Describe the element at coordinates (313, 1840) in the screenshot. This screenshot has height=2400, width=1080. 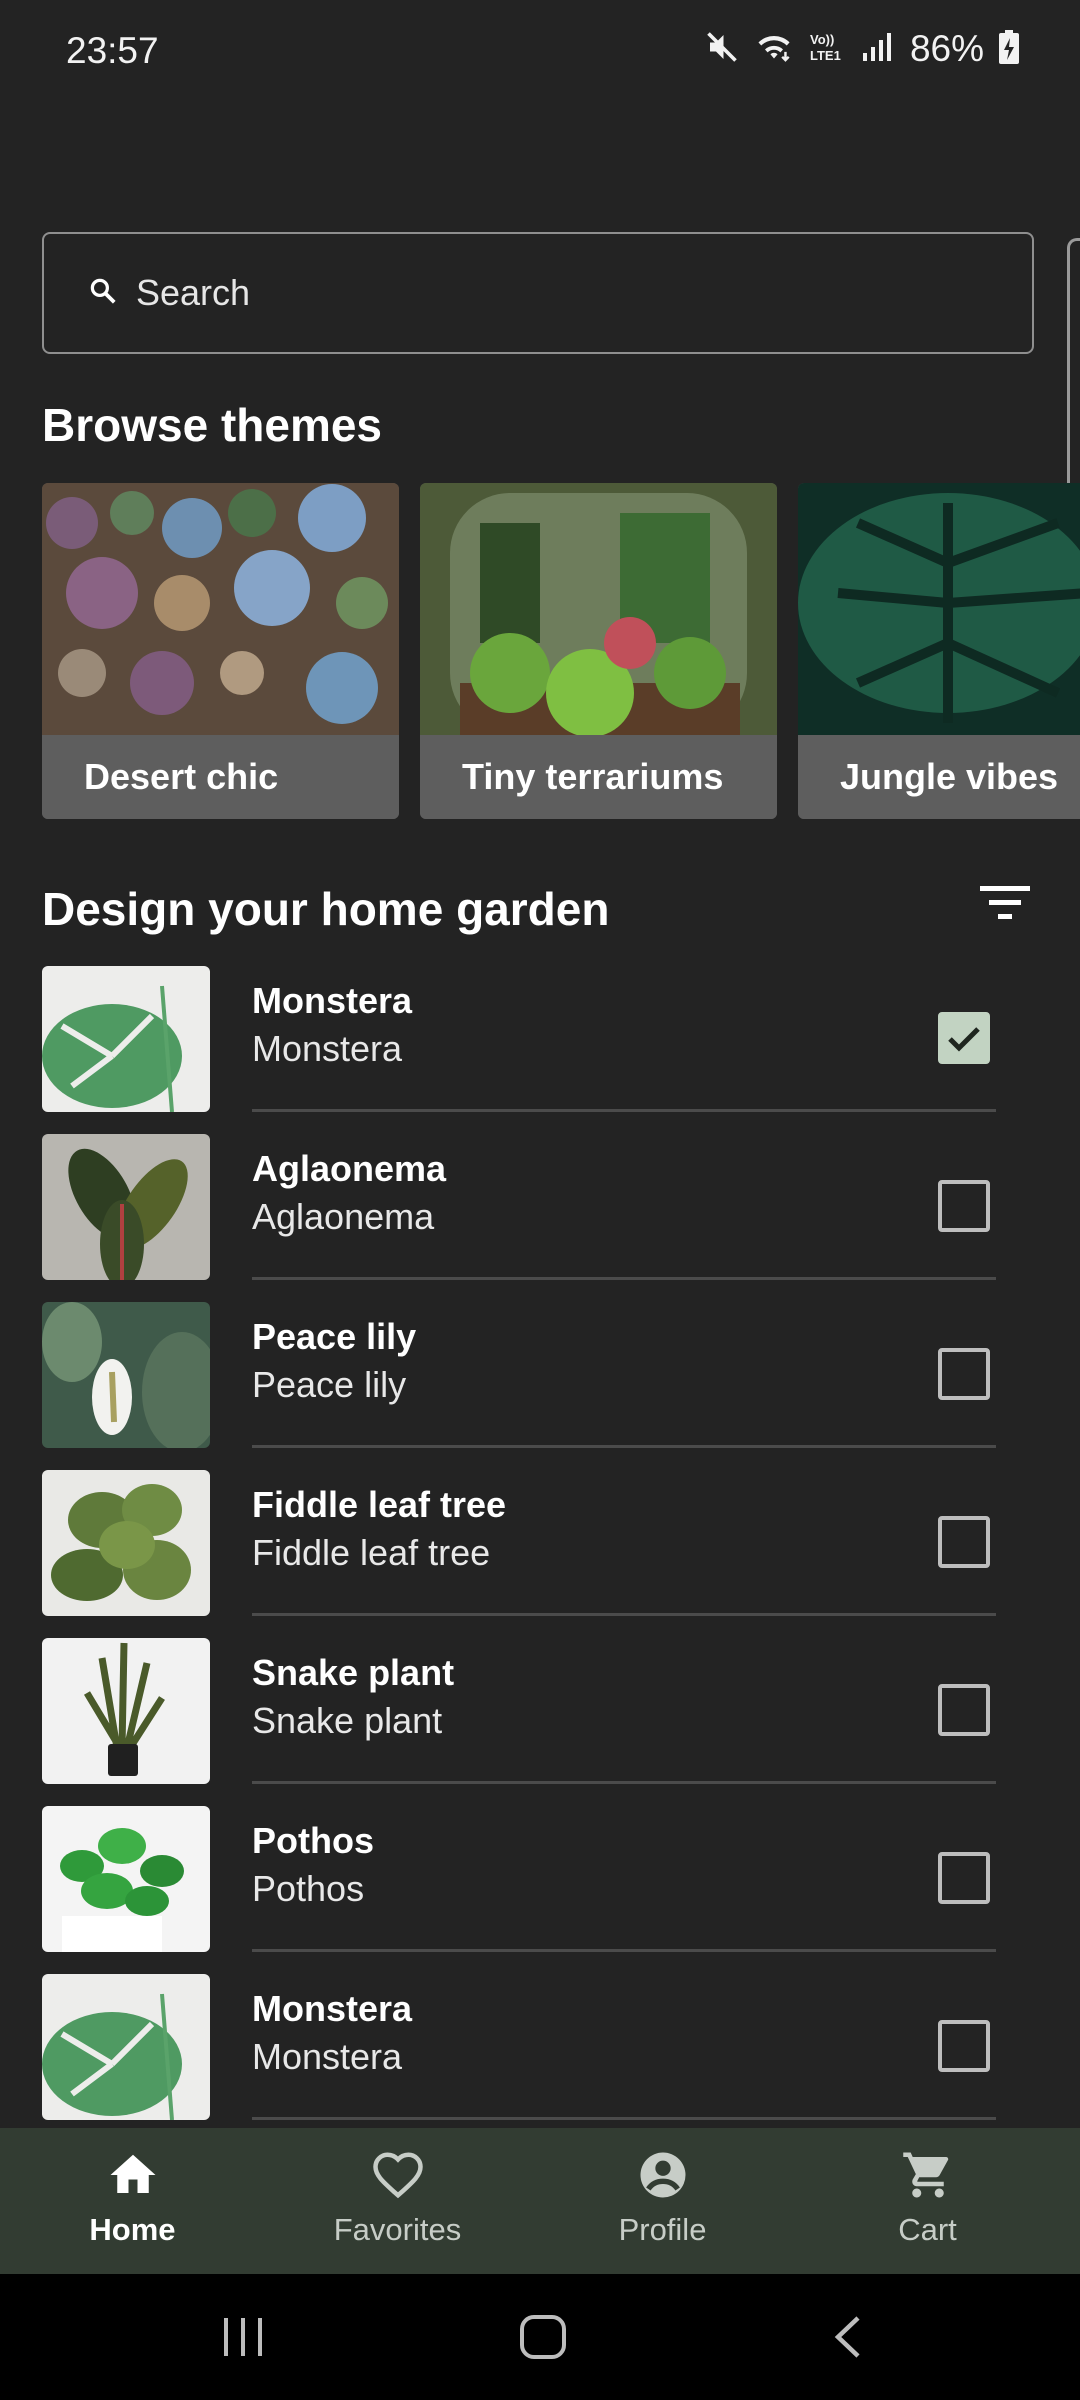
I see `plant-name: Pothos` at that location.